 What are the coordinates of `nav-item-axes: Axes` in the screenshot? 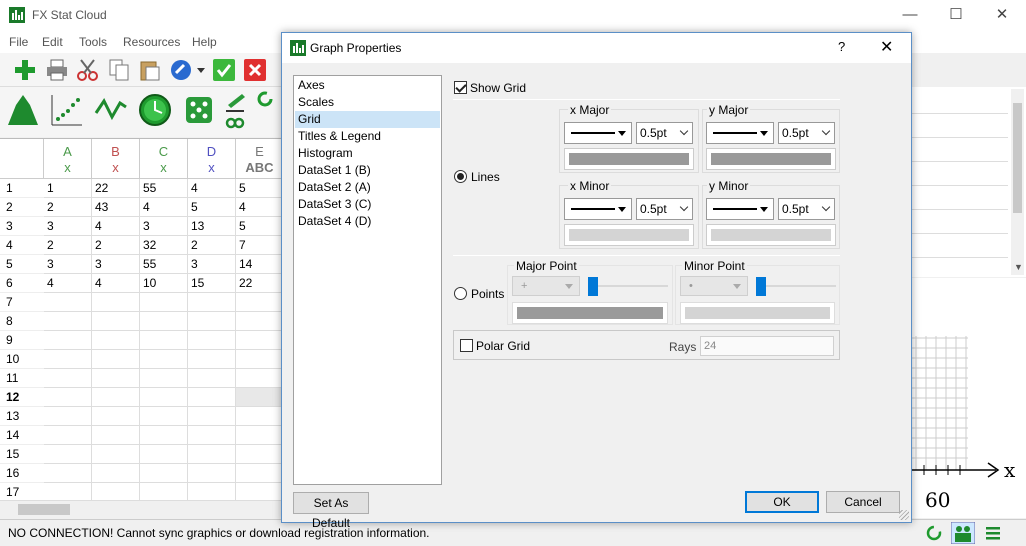 It's located at (367, 85).